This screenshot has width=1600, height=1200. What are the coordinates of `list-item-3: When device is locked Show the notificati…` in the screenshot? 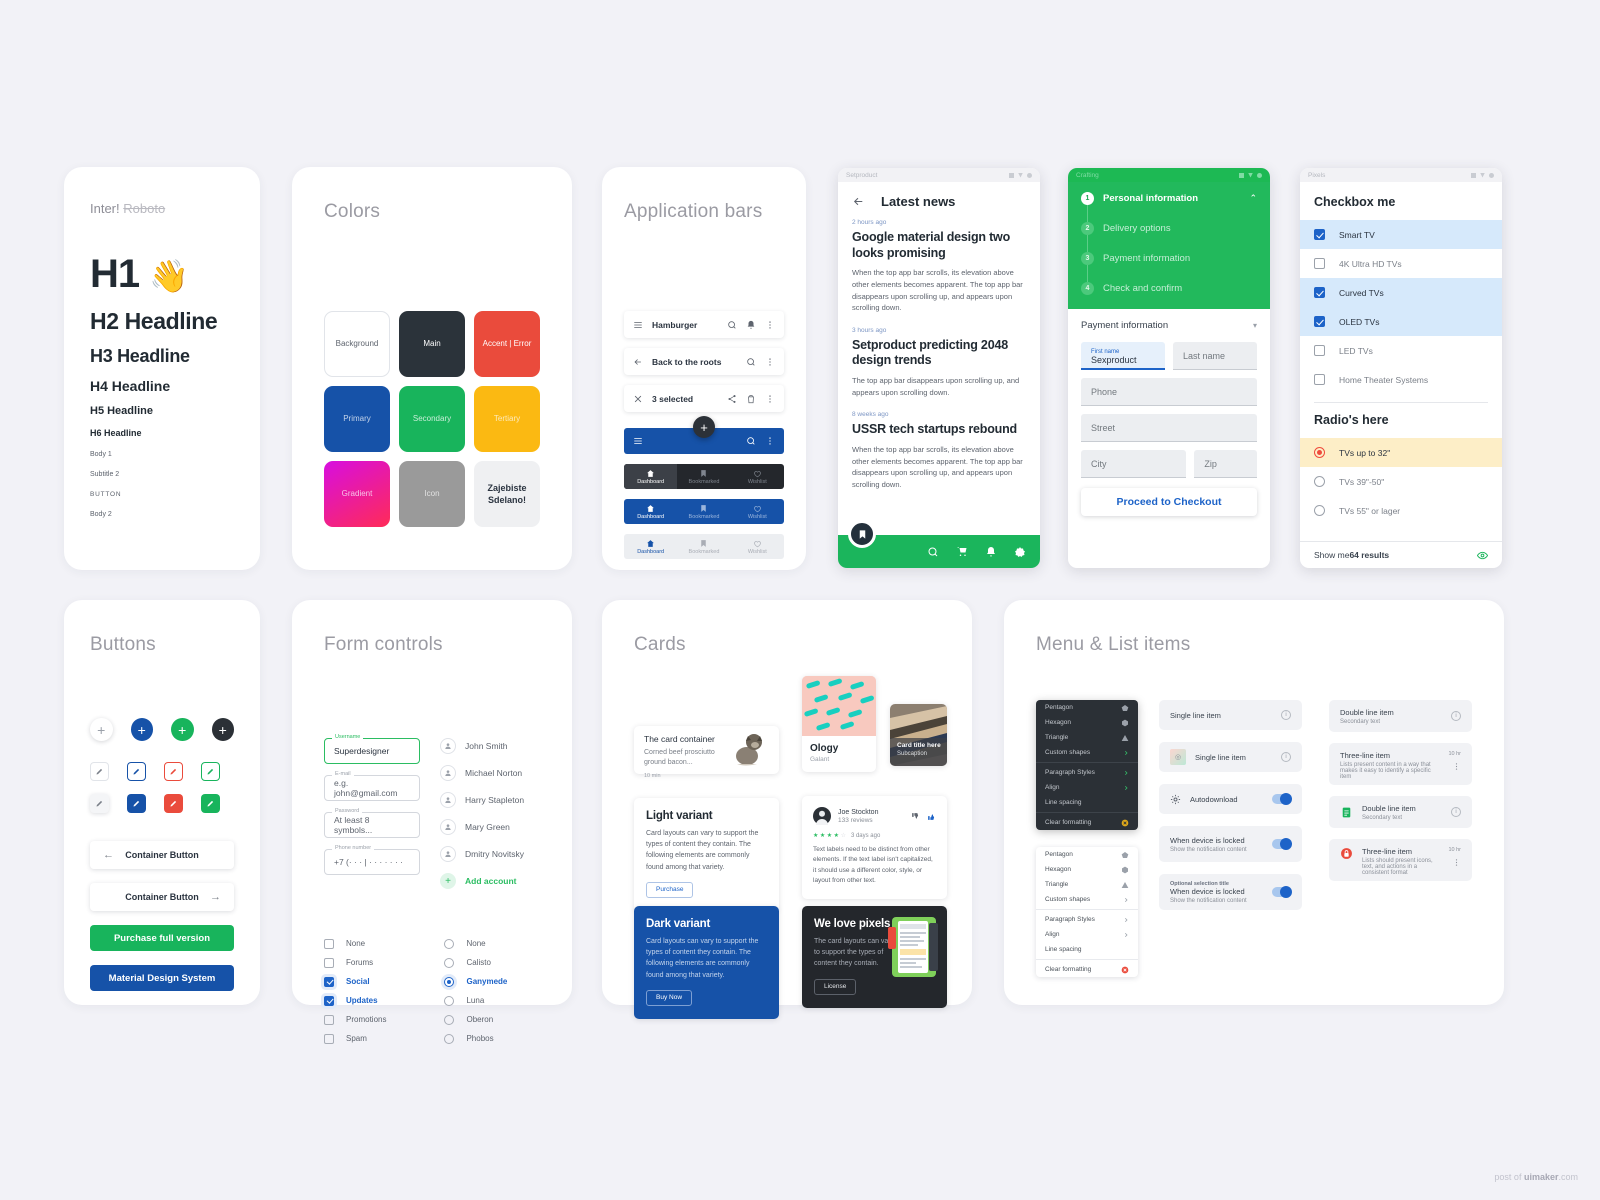 It's located at (1230, 844).